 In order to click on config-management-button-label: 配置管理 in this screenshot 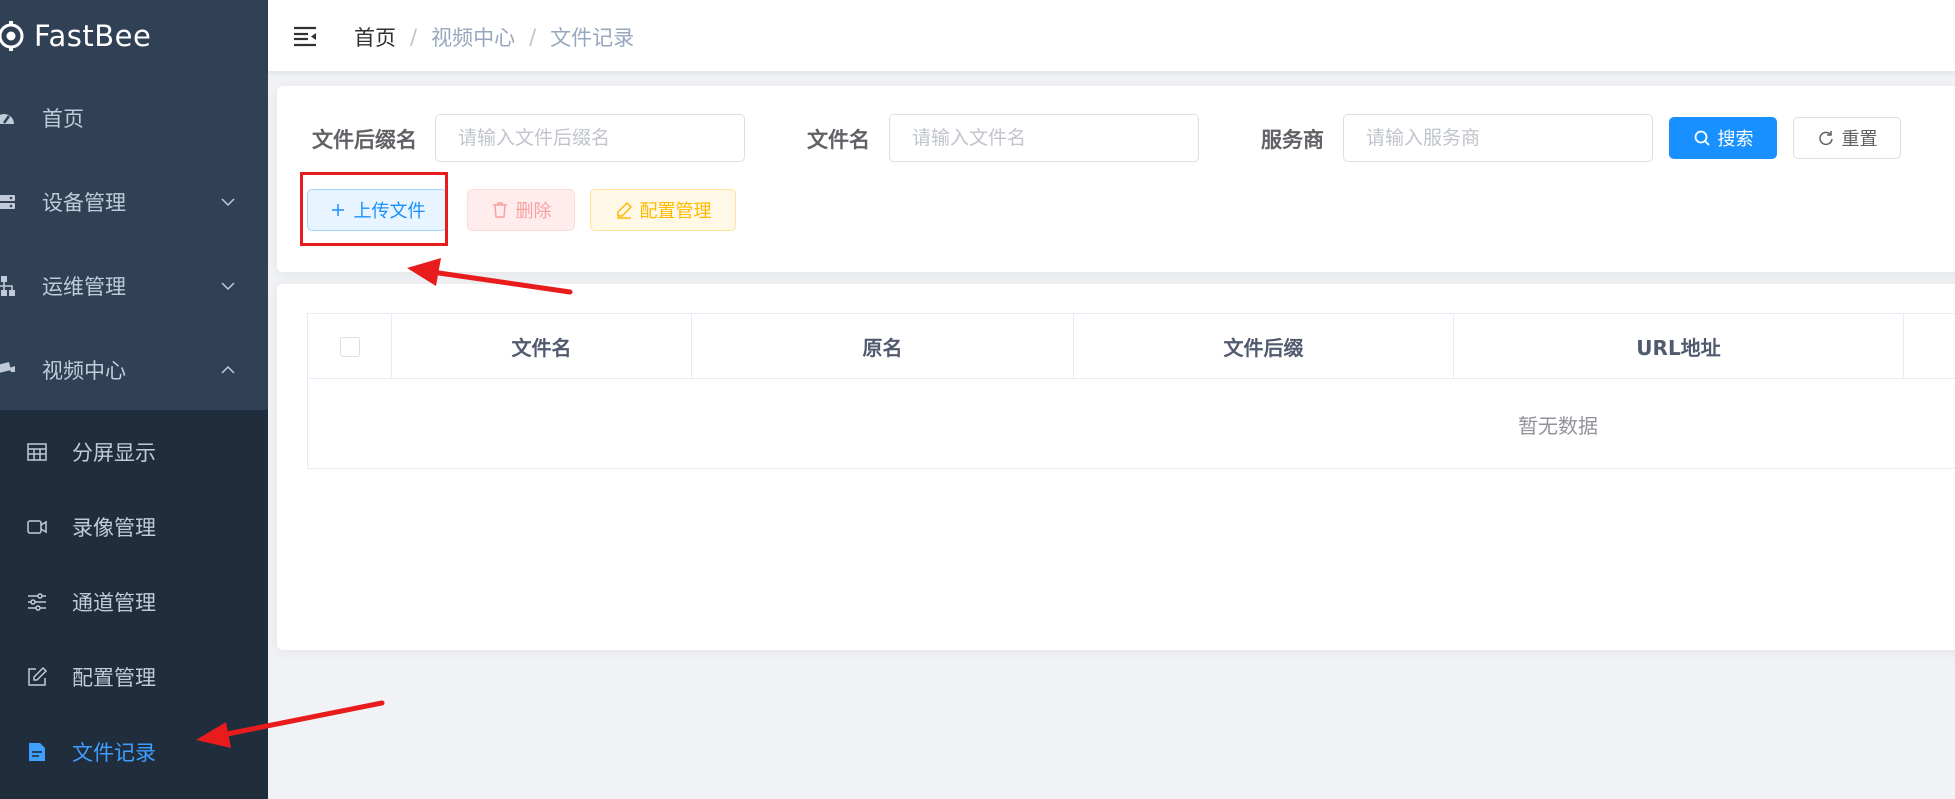, I will do `click(675, 211)`.